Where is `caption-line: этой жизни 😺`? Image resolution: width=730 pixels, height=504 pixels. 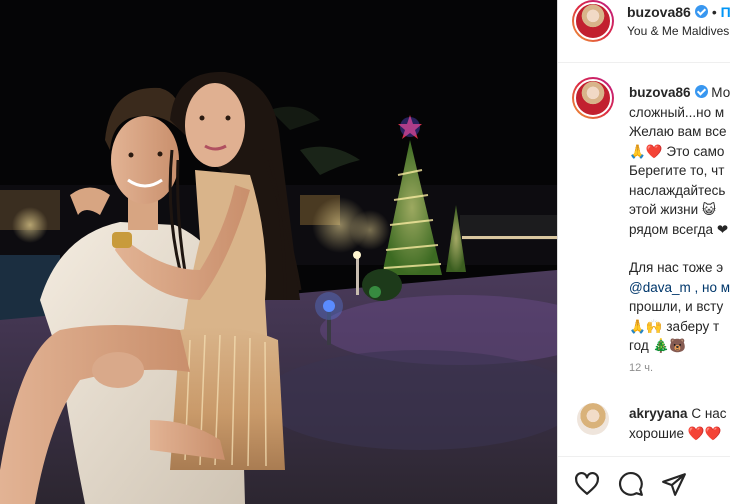 caption-line: этой жизни 😺 is located at coordinates (673, 209).